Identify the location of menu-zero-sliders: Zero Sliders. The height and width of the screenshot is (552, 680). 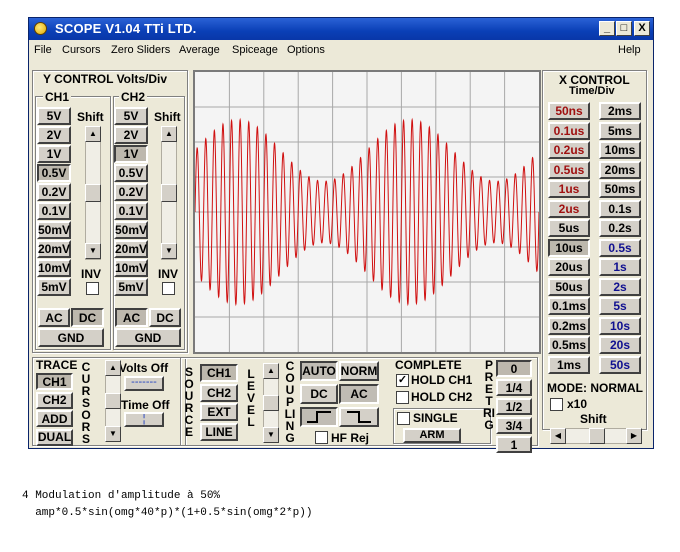
(140, 50).